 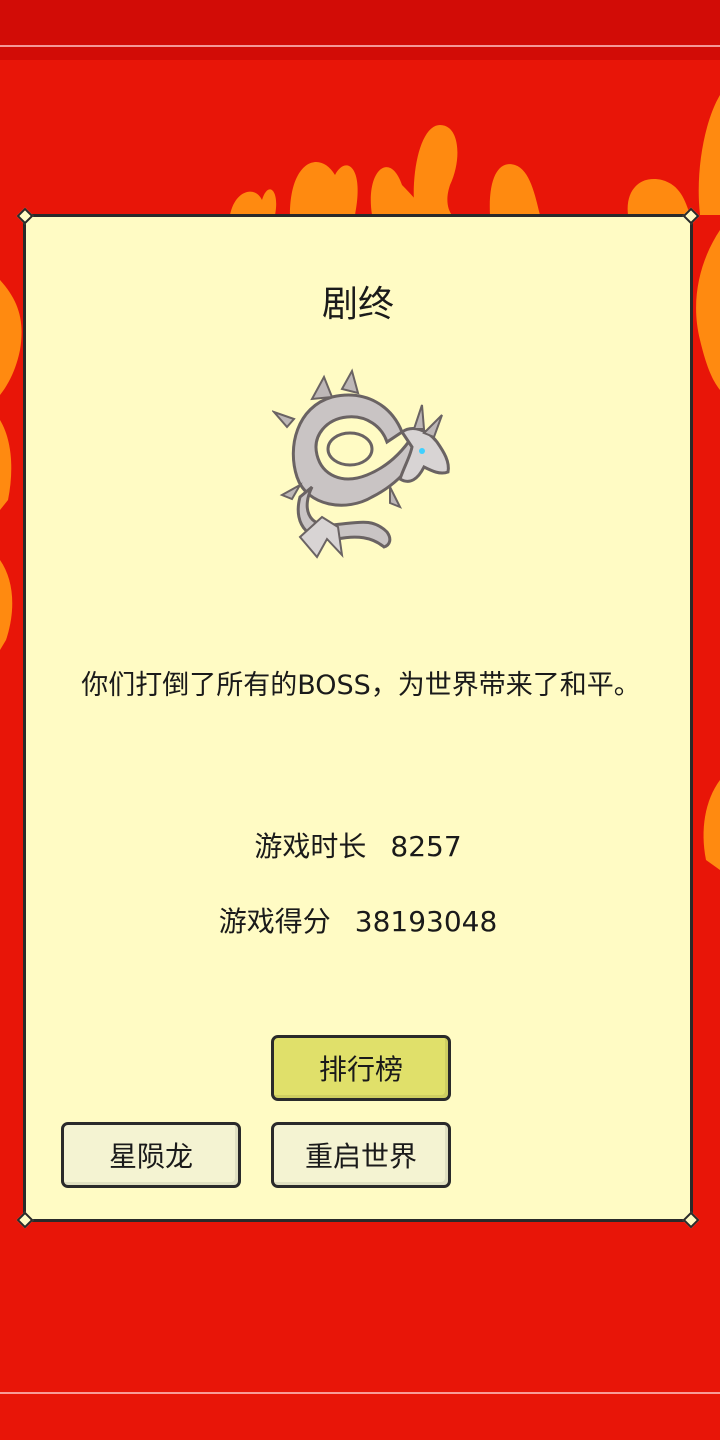 I want to click on score-label: 游戏得分, so click(x=274, y=921).